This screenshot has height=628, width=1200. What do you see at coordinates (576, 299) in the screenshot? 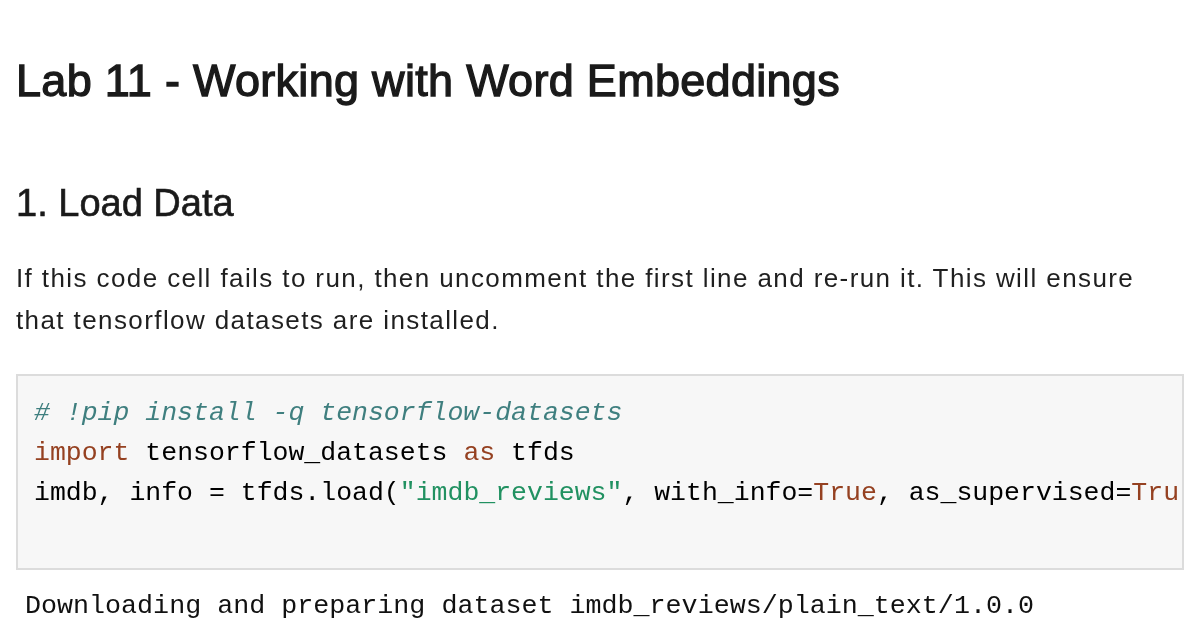
I see `instruction-paragraph: If this code cell fails to run, then uncomment the first line and re-run it. This will ensure that tensorflow datasets are installed.` at bounding box center [576, 299].